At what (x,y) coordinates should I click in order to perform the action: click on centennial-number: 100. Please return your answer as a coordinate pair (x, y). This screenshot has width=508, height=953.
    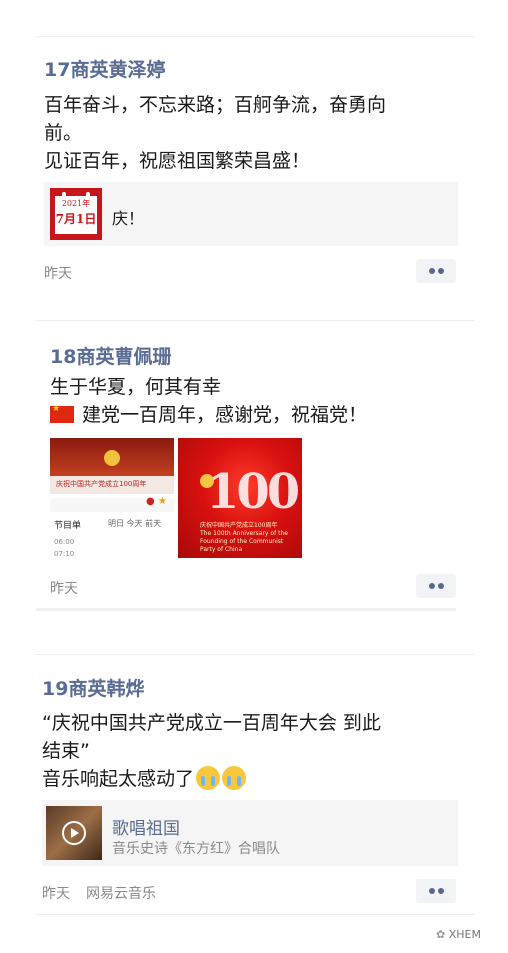
    Looking at the image, I should click on (253, 492).